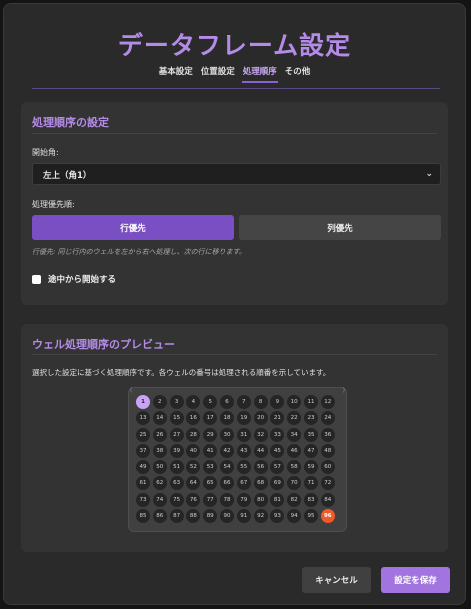 The height and width of the screenshot is (609, 471). I want to click on well-cell: 38, so click(159, 450).